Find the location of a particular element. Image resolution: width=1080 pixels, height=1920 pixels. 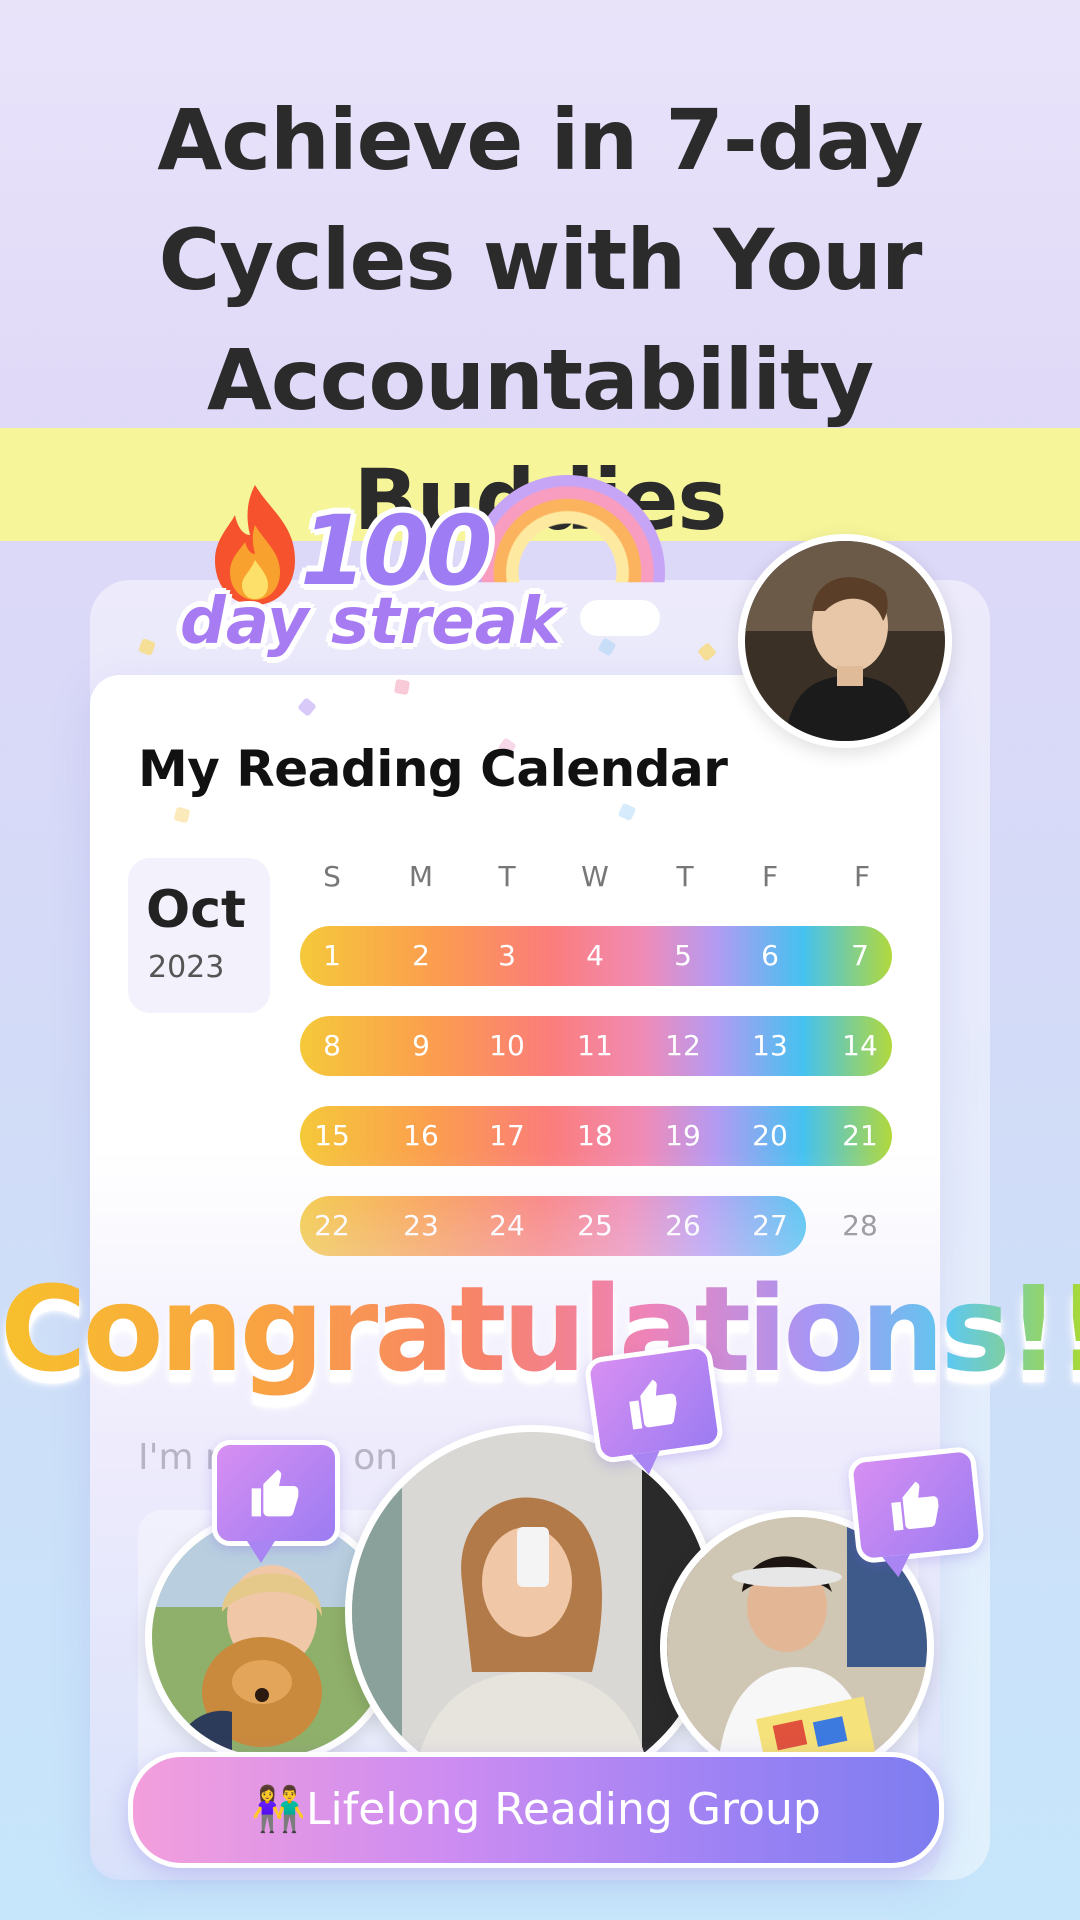

calendar-day: 4 is located at coordinates (595, 956).